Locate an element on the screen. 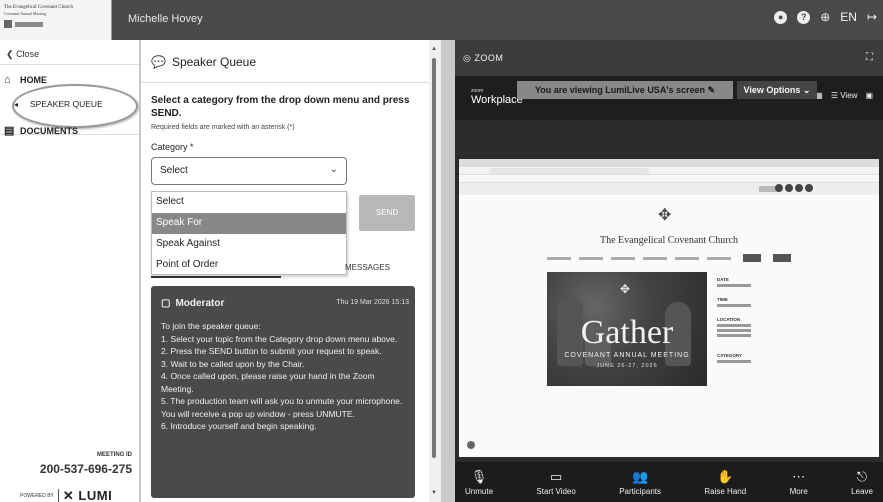  sidebar-item-speaker-queue: ◂ SPEAKER QUEUE is located at coordinates (58, 104).